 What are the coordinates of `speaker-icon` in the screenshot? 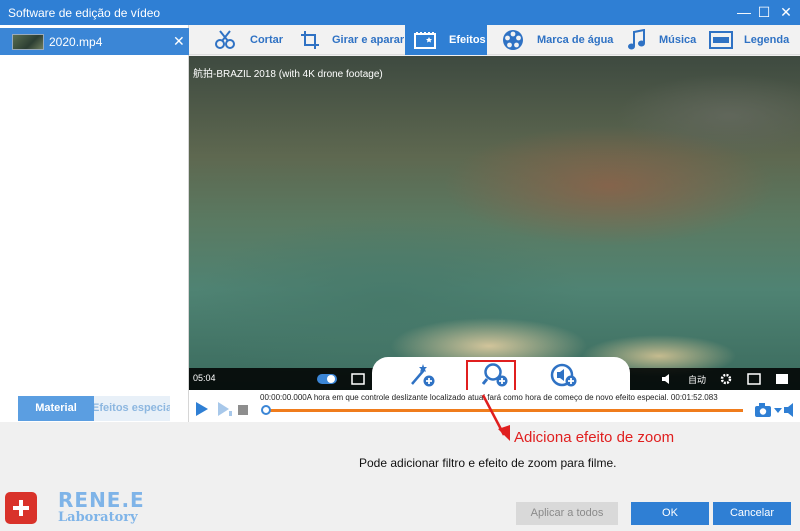 It's located at (791, 410).